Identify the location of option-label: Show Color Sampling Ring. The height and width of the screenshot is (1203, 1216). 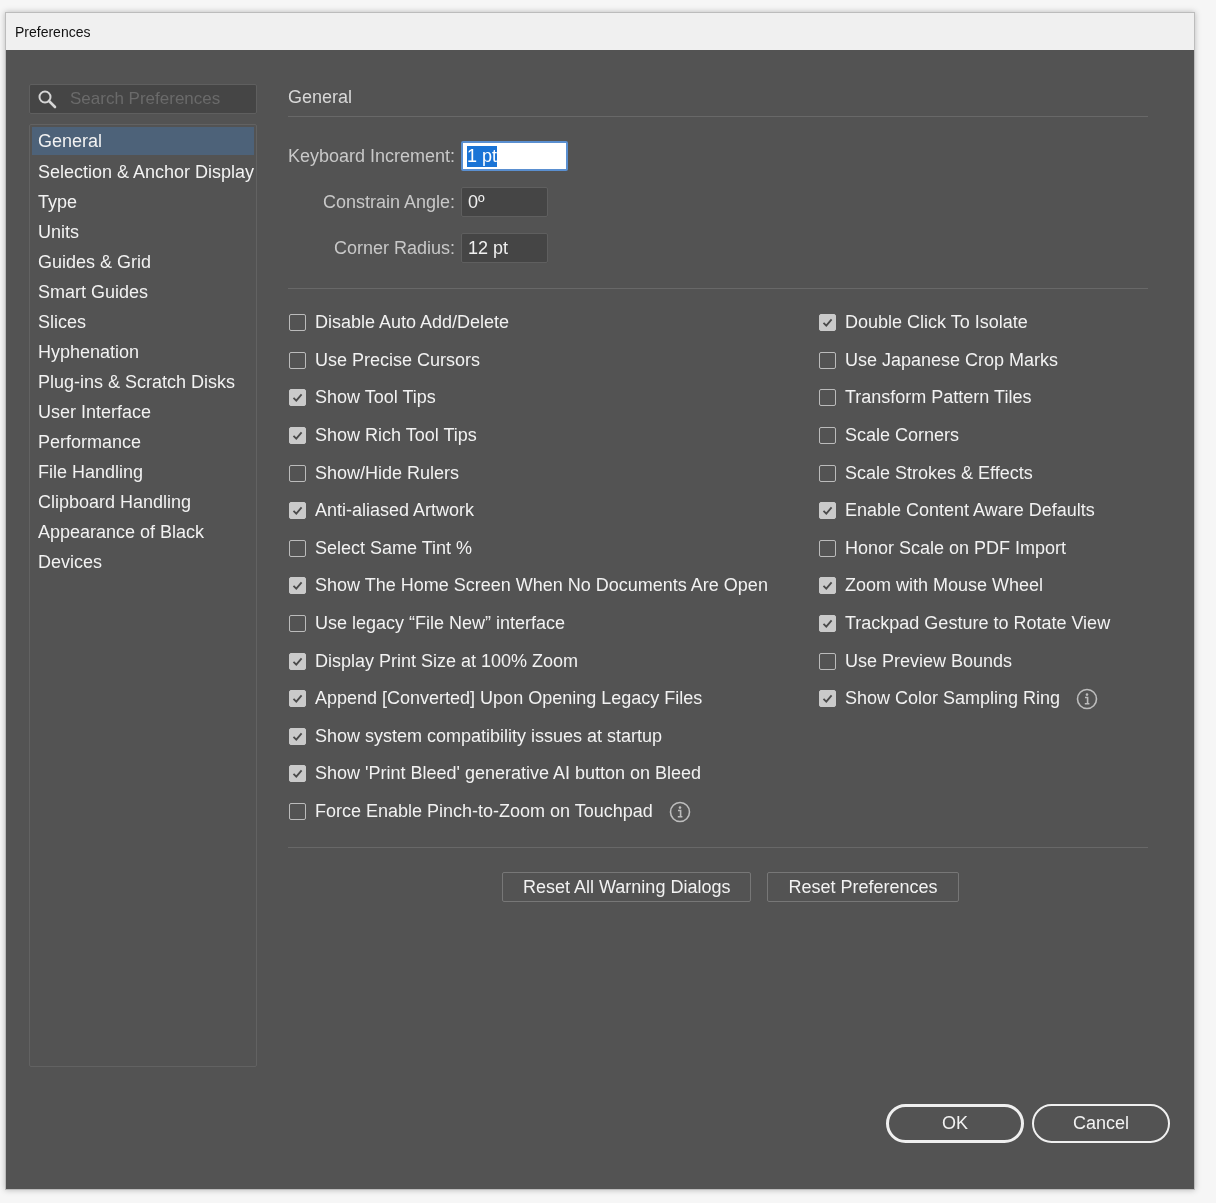
(953, 699).